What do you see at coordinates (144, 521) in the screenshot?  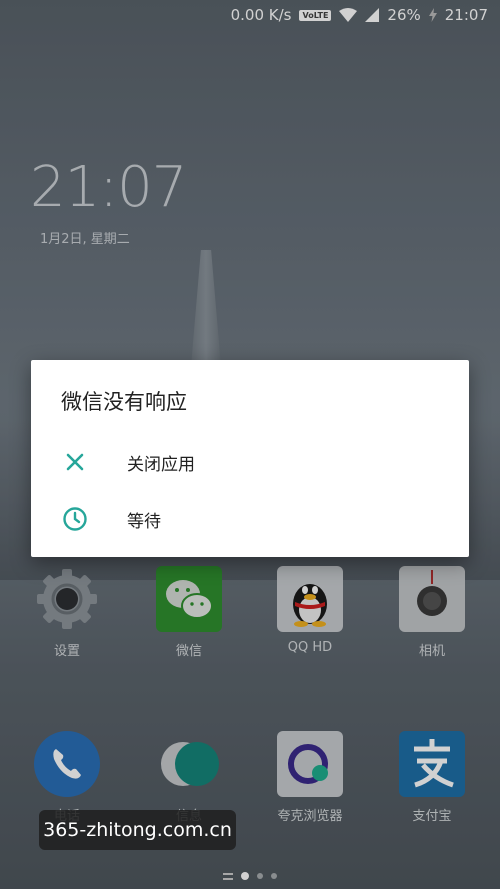 I see `wait-label: 等待` at bounding box center [144, 521].